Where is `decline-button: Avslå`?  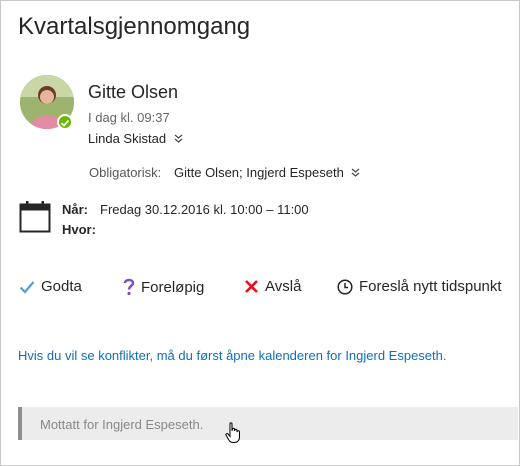 decline-button: Avslå is located at coordinates (272, 286).